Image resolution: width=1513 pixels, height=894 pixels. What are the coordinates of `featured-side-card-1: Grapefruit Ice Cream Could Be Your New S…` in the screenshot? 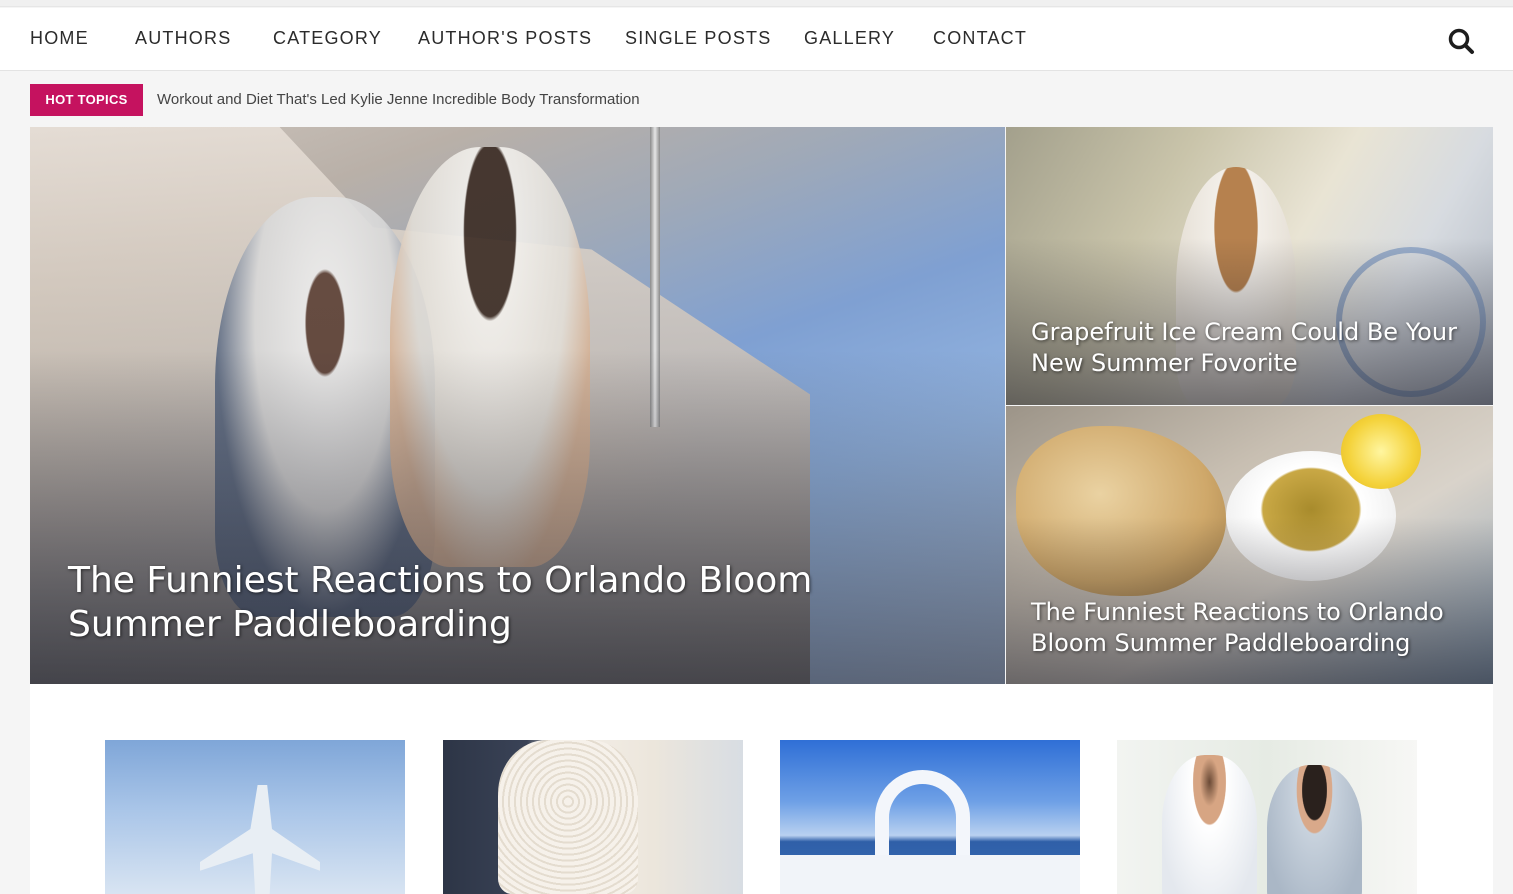 It's located at (1249, 266).